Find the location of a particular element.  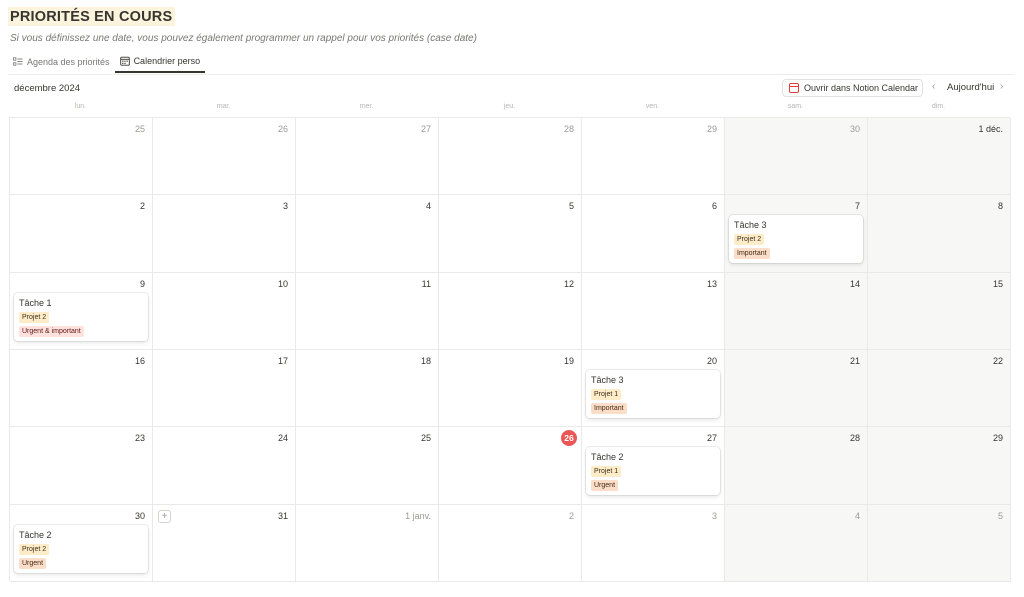

tabs-divider is located at coordinates (511, 74).